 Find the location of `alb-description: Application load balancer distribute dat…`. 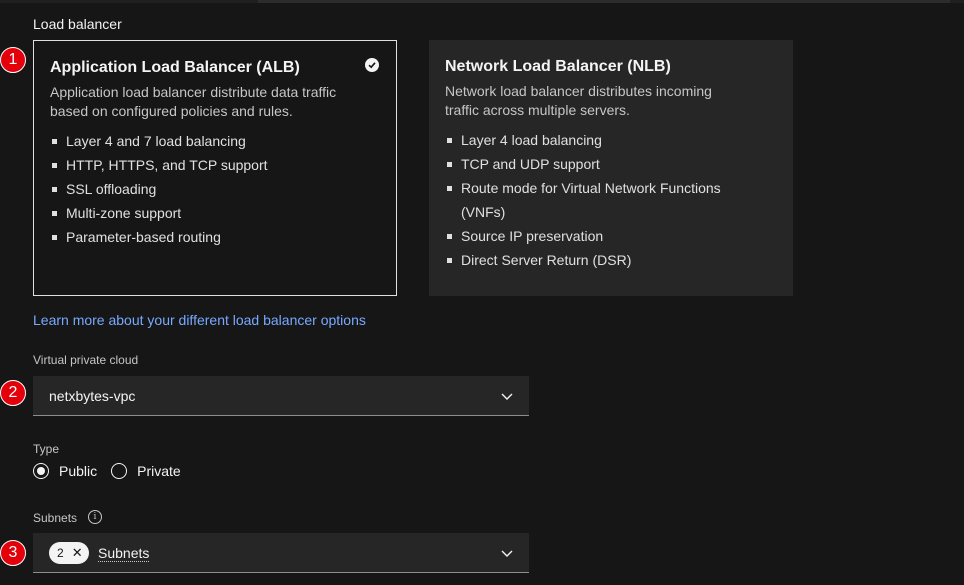

alb-description: Application load balancer distribute dat… is located at coordinates (193, 101).